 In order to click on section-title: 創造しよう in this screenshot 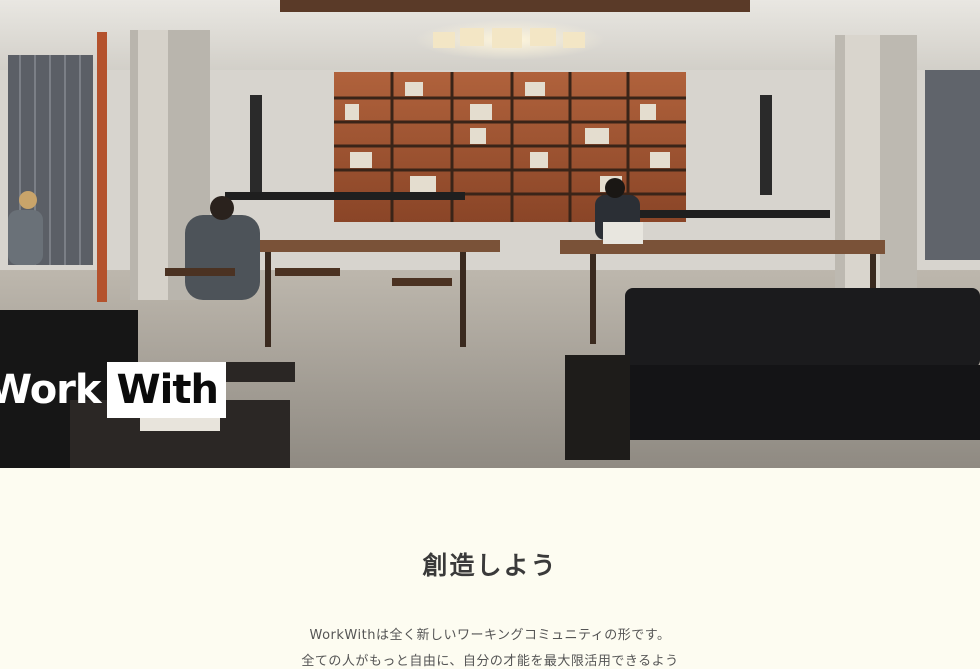, I will do `click(490, 565)`.